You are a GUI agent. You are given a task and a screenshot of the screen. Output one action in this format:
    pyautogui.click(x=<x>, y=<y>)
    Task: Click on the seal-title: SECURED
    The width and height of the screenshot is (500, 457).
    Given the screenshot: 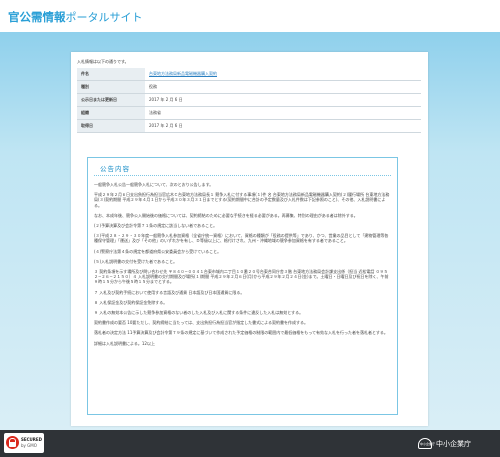 What is the action you would take?
    pyautogui.click(x=31, y=439)
    